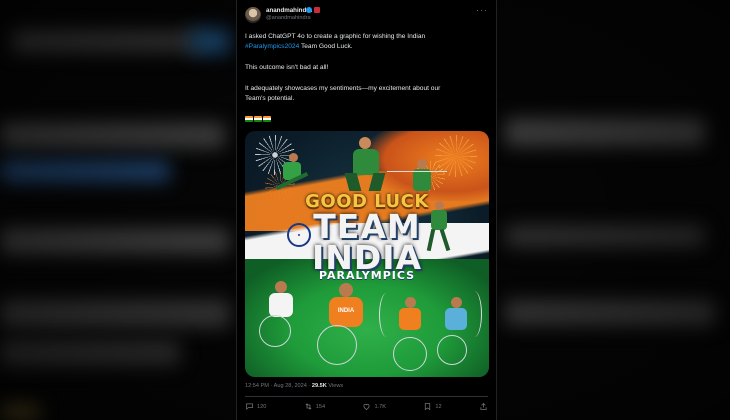 Image resolution: width=730 pixels, height=420 pixels. Describe the element at coordinates (458, 329) in the screenshot. I see `athlete-wheelchair-right` at that location.